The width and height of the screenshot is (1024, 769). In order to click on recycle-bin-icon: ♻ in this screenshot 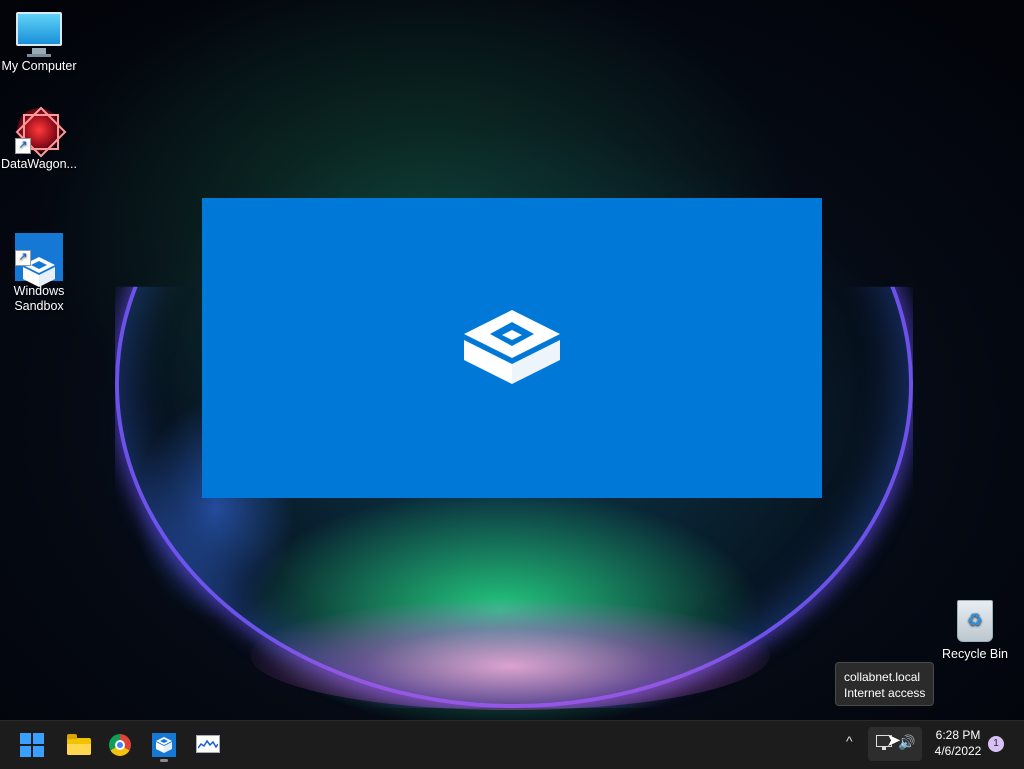, I will do `click(975, 620)`.